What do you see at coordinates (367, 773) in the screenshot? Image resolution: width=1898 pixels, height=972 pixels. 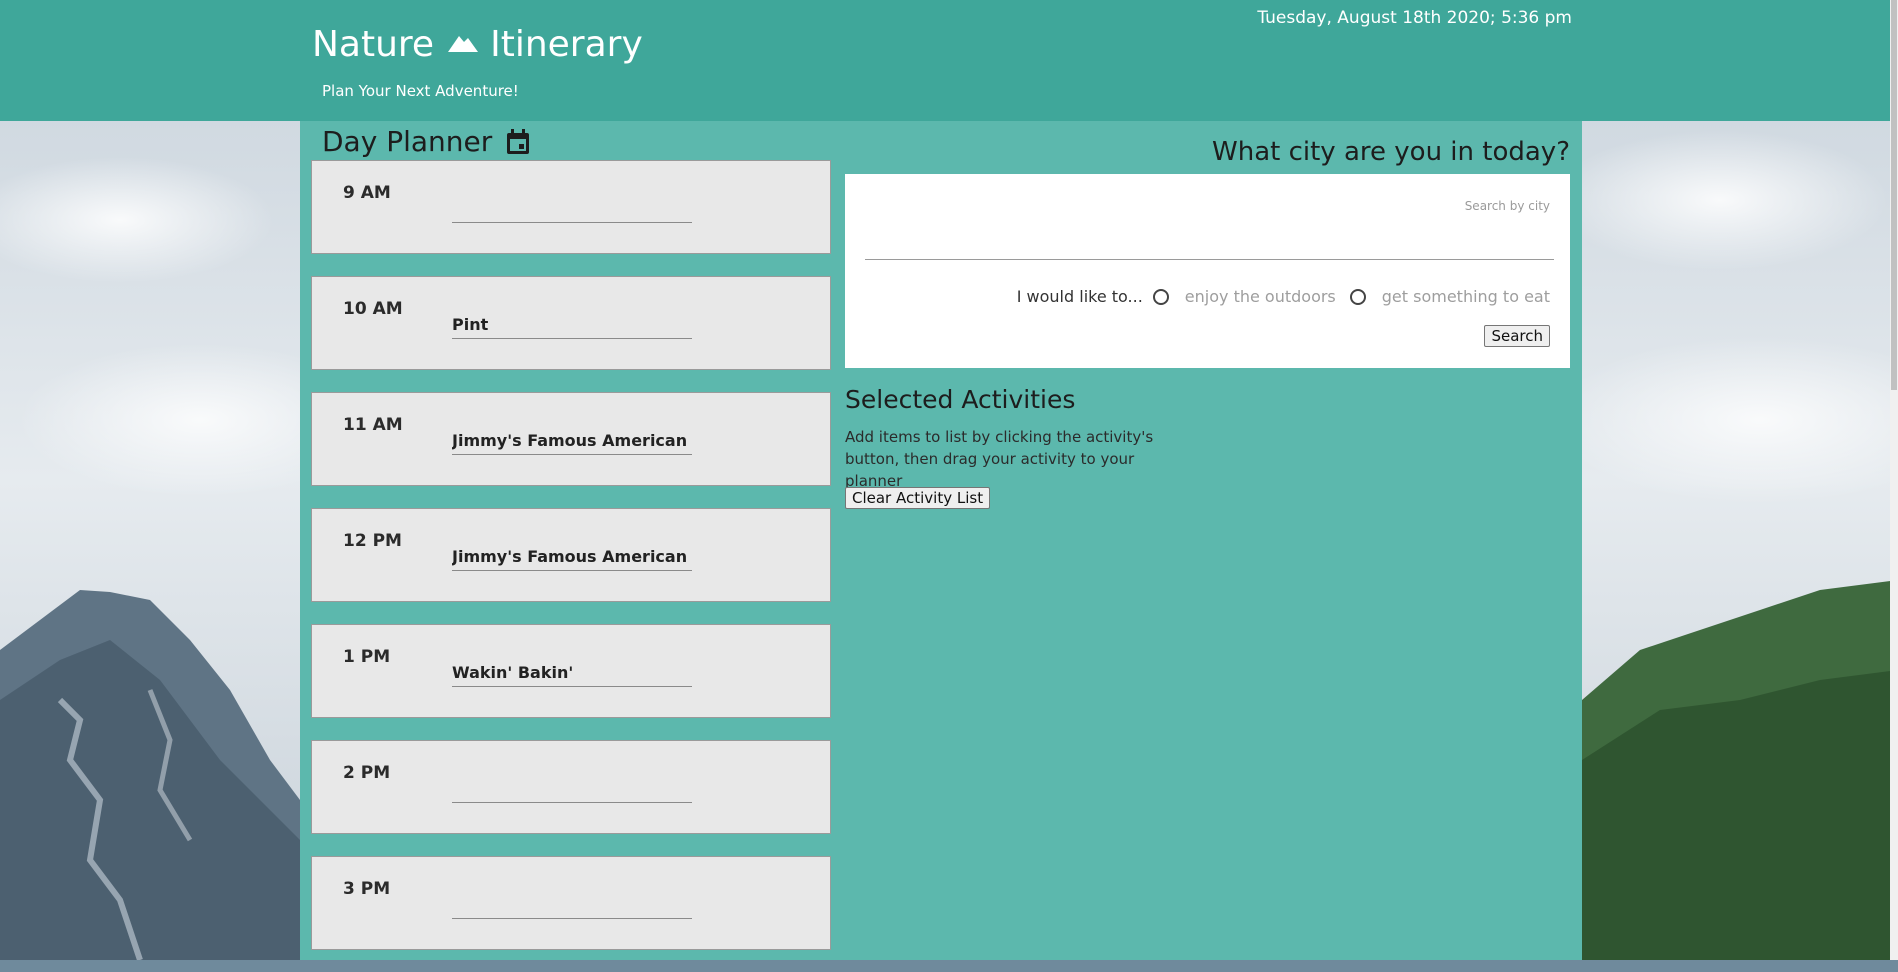 I see `slot-hour: 2 PM` at bounding box center [367, 773].